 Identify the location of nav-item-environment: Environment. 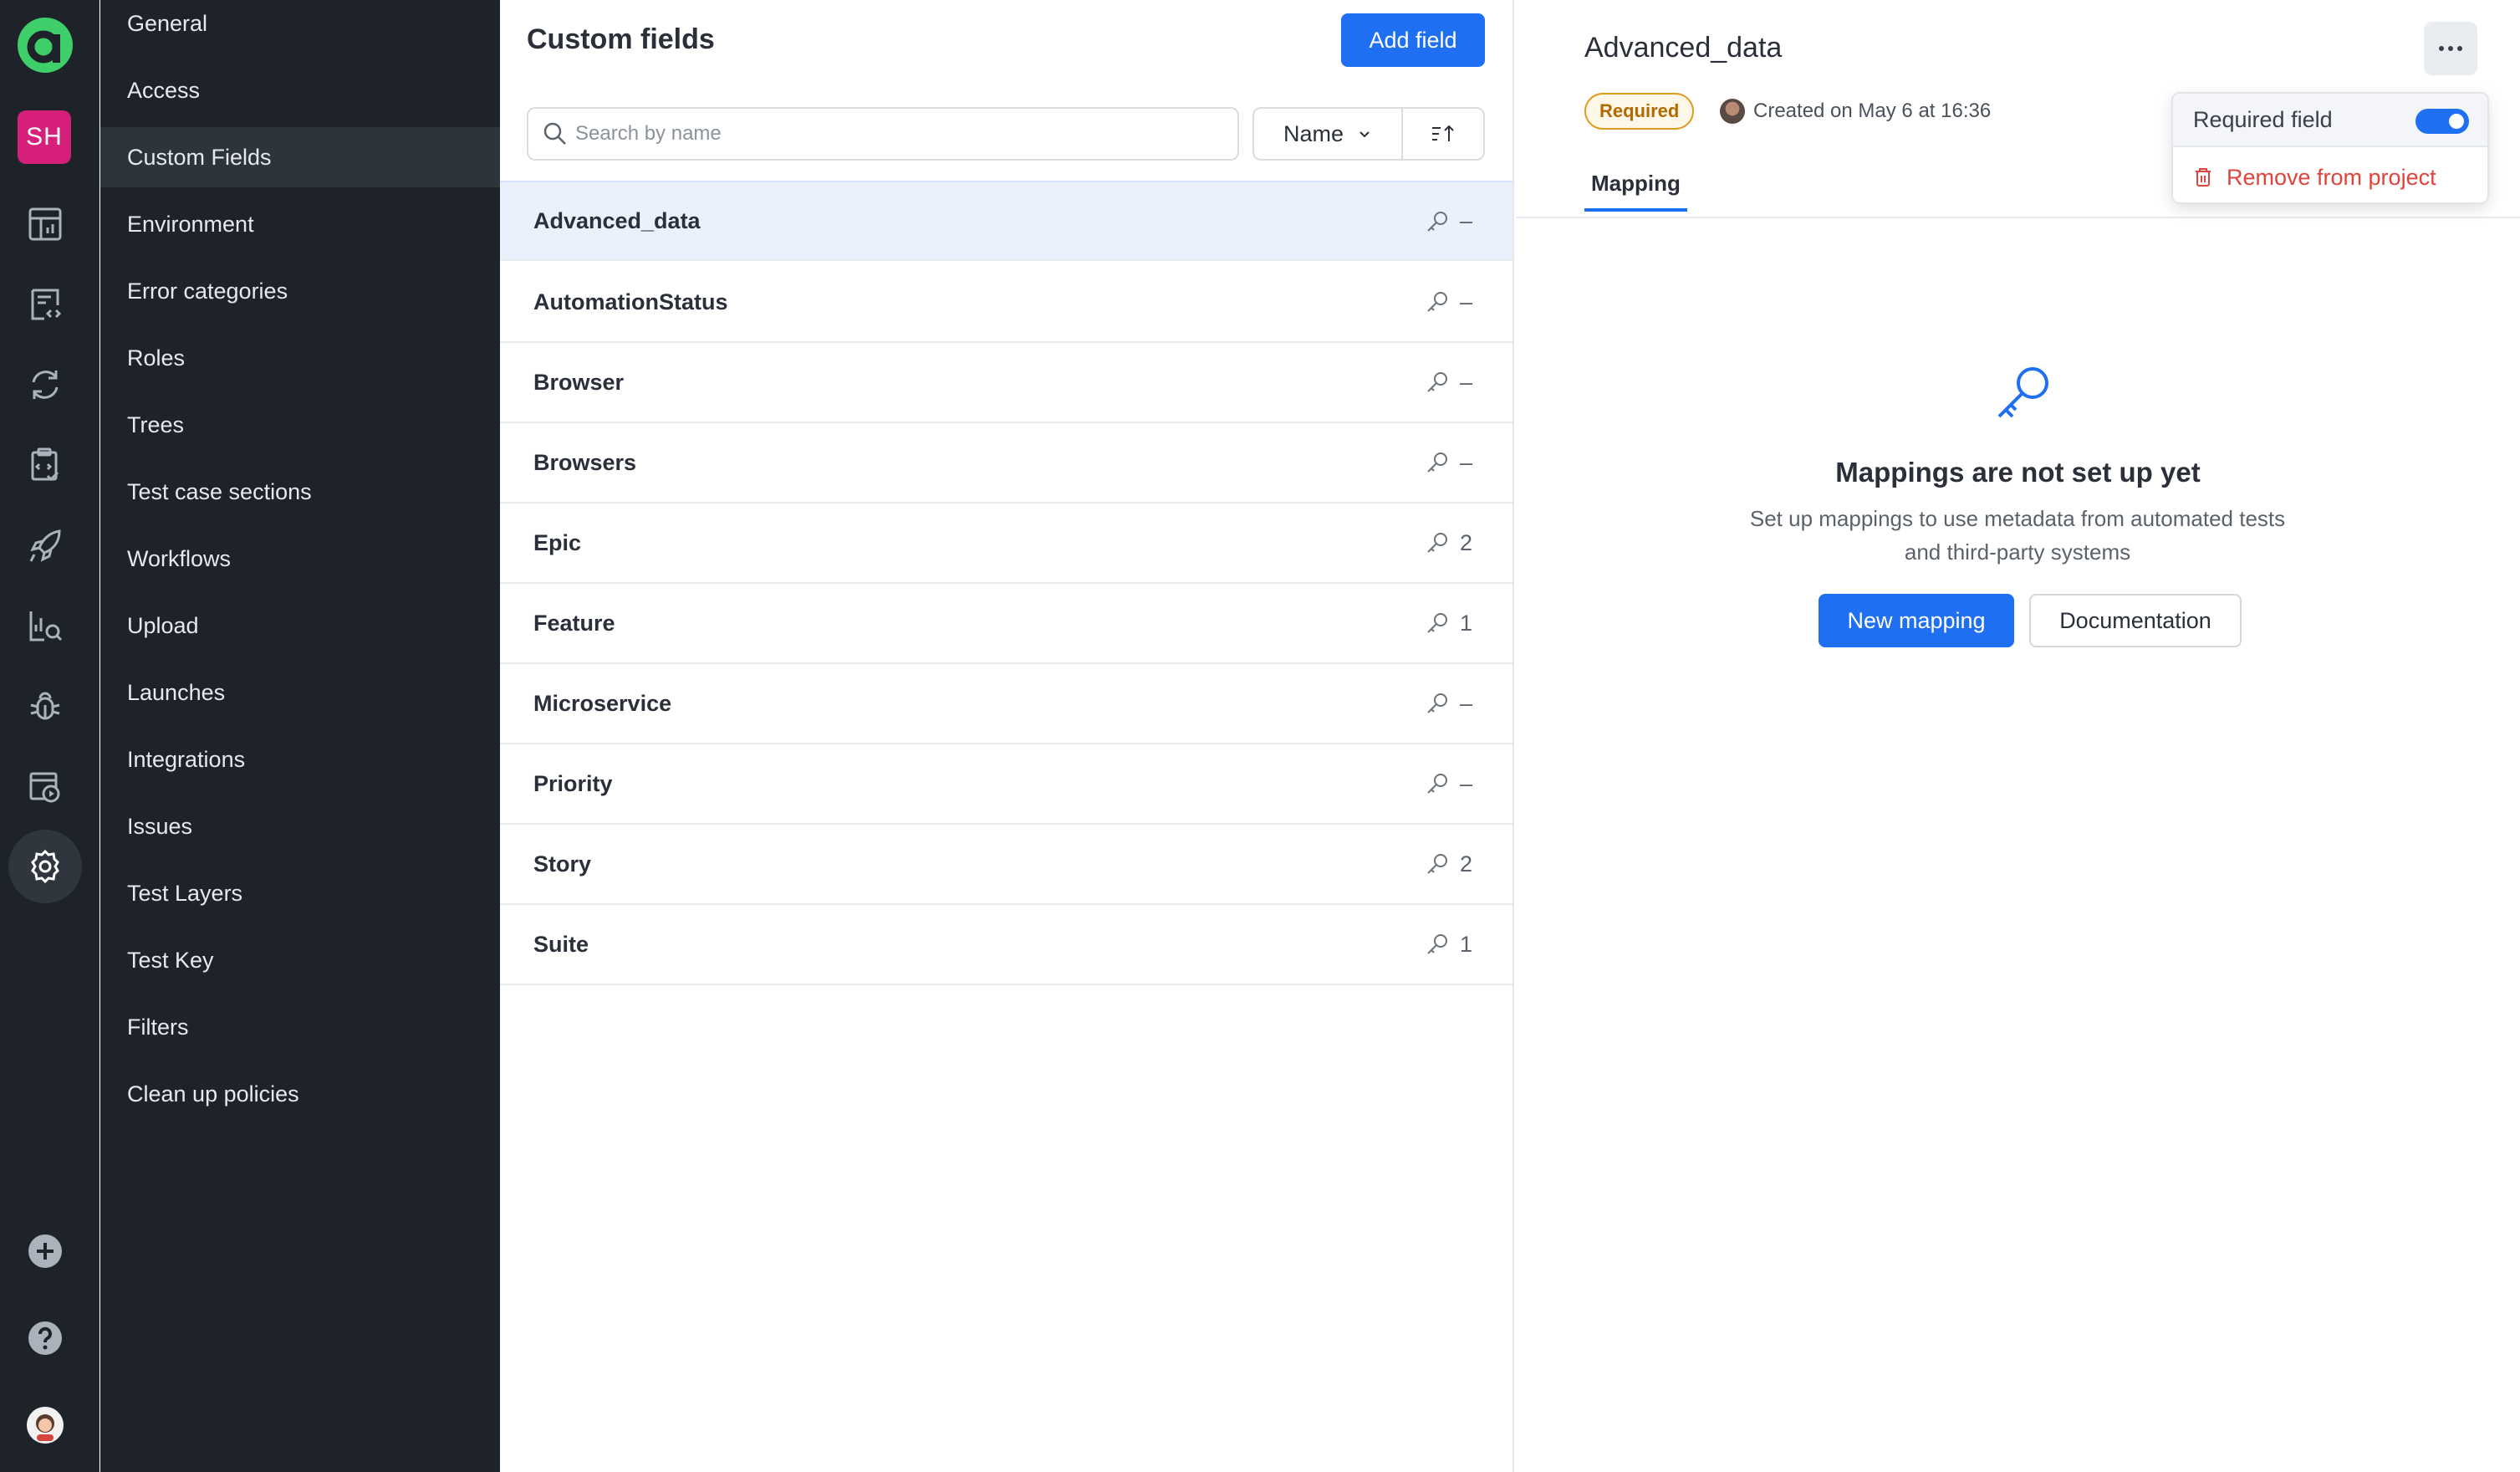
(300, 224).